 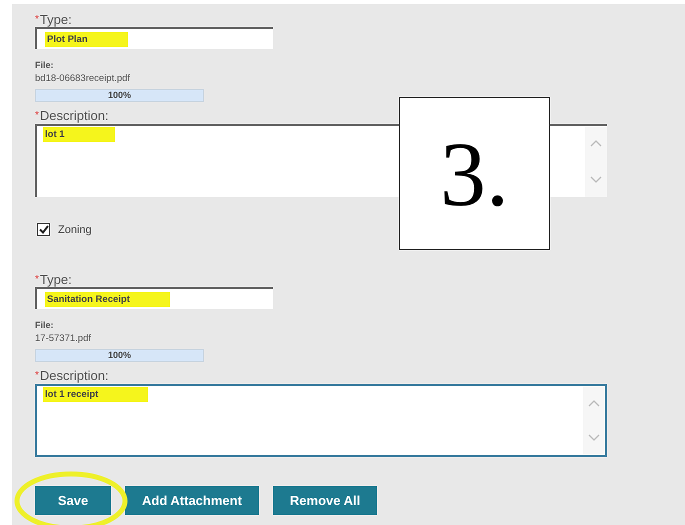 What do you see at coordinates (474, 173) in the screenshot?
I see `step-number-overlay: 3.` at bounding box center [474, 173].